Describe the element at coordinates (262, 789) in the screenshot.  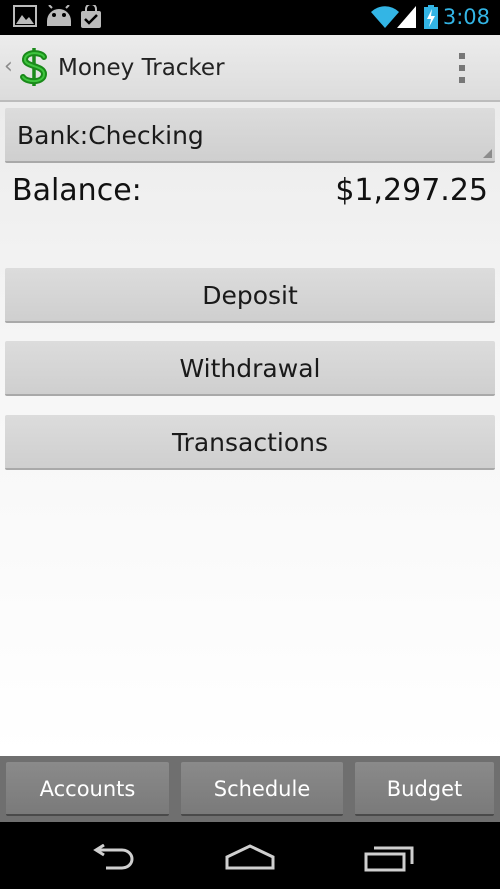
I see `schedule-button: Schedule` at that location.